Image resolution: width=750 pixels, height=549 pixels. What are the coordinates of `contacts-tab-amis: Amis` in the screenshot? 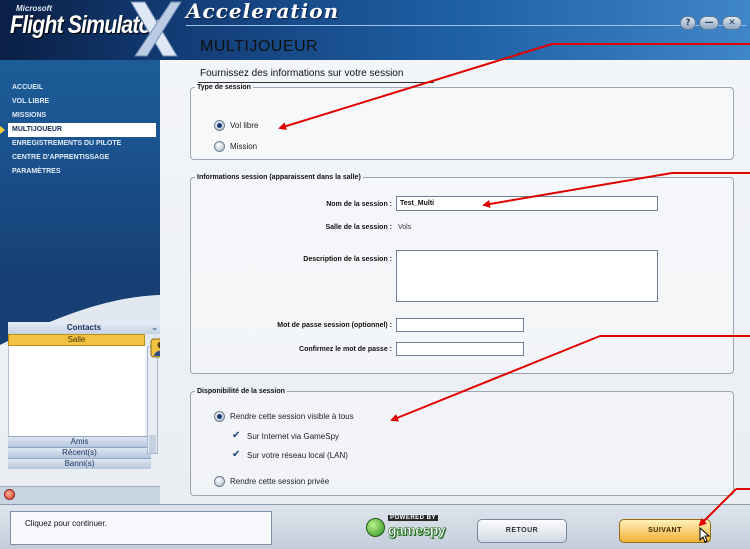 It's located at (79, 441).